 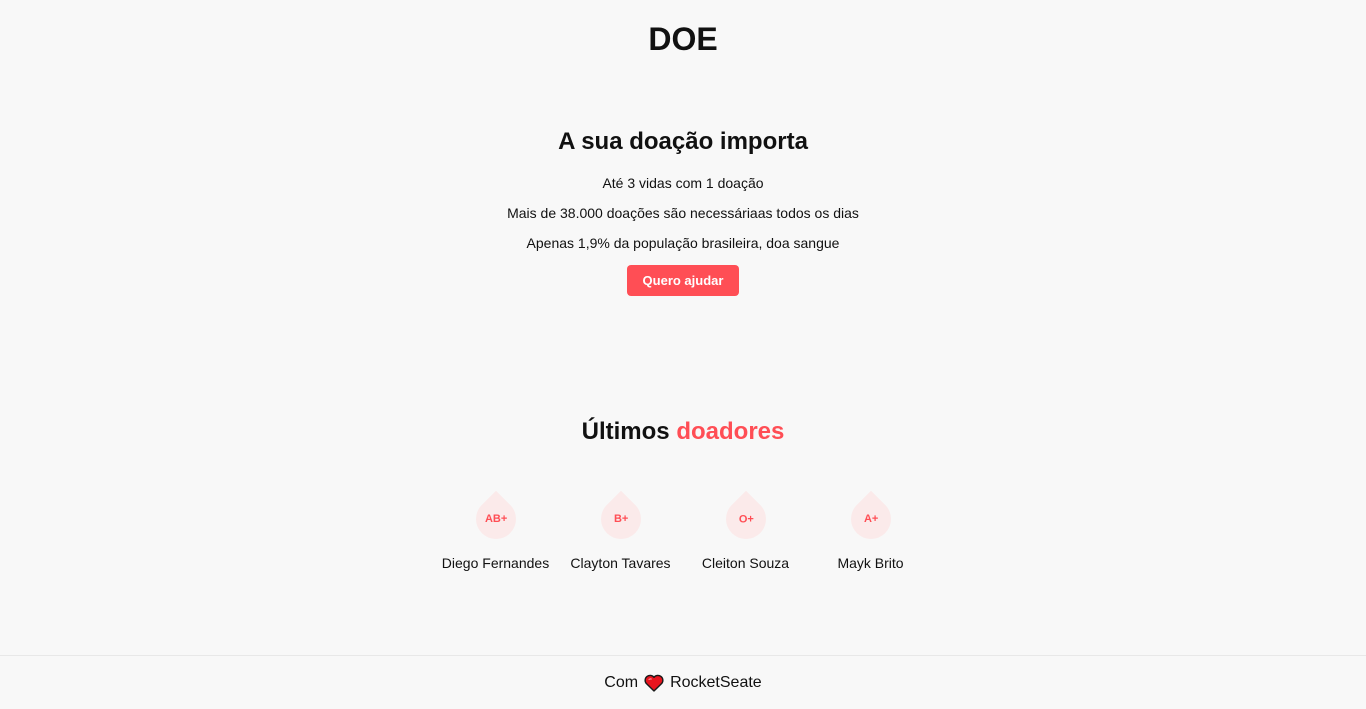 I want to click on donor-name: Diego Fernandes, so click(x=495, y=563).